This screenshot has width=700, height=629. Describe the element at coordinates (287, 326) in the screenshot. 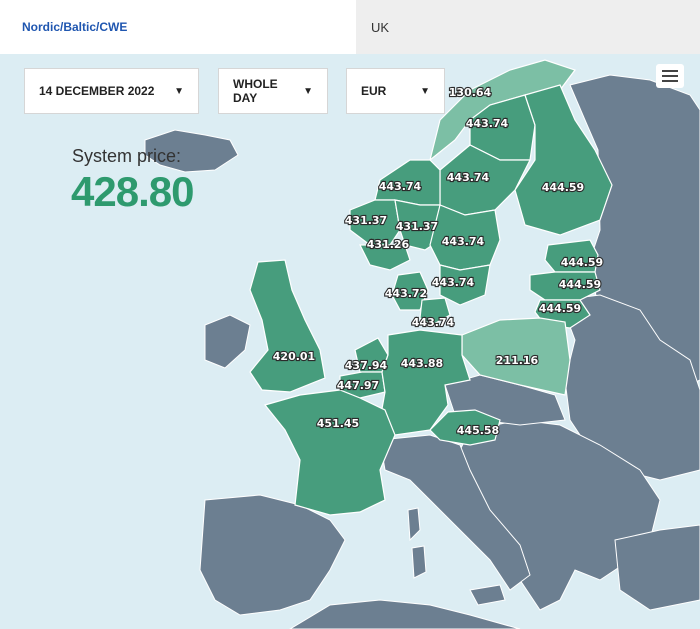

I see `zone-gb` at that location.